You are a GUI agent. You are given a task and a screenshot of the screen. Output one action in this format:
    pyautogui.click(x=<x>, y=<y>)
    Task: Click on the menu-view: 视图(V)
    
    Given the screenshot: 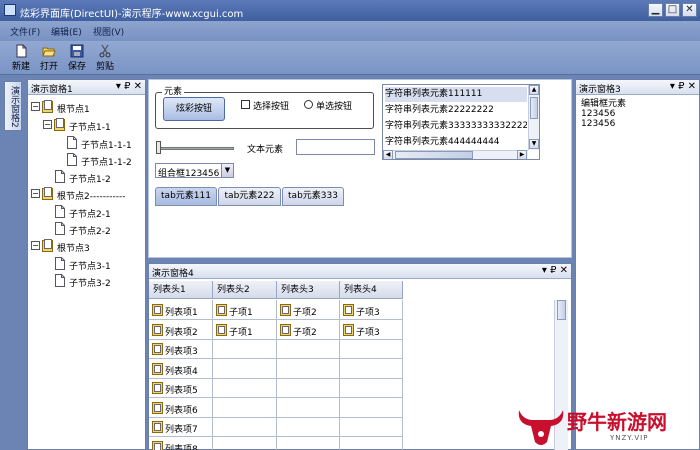 What is the action you would take?
    pyautogui.click(x=108, y=31)
    